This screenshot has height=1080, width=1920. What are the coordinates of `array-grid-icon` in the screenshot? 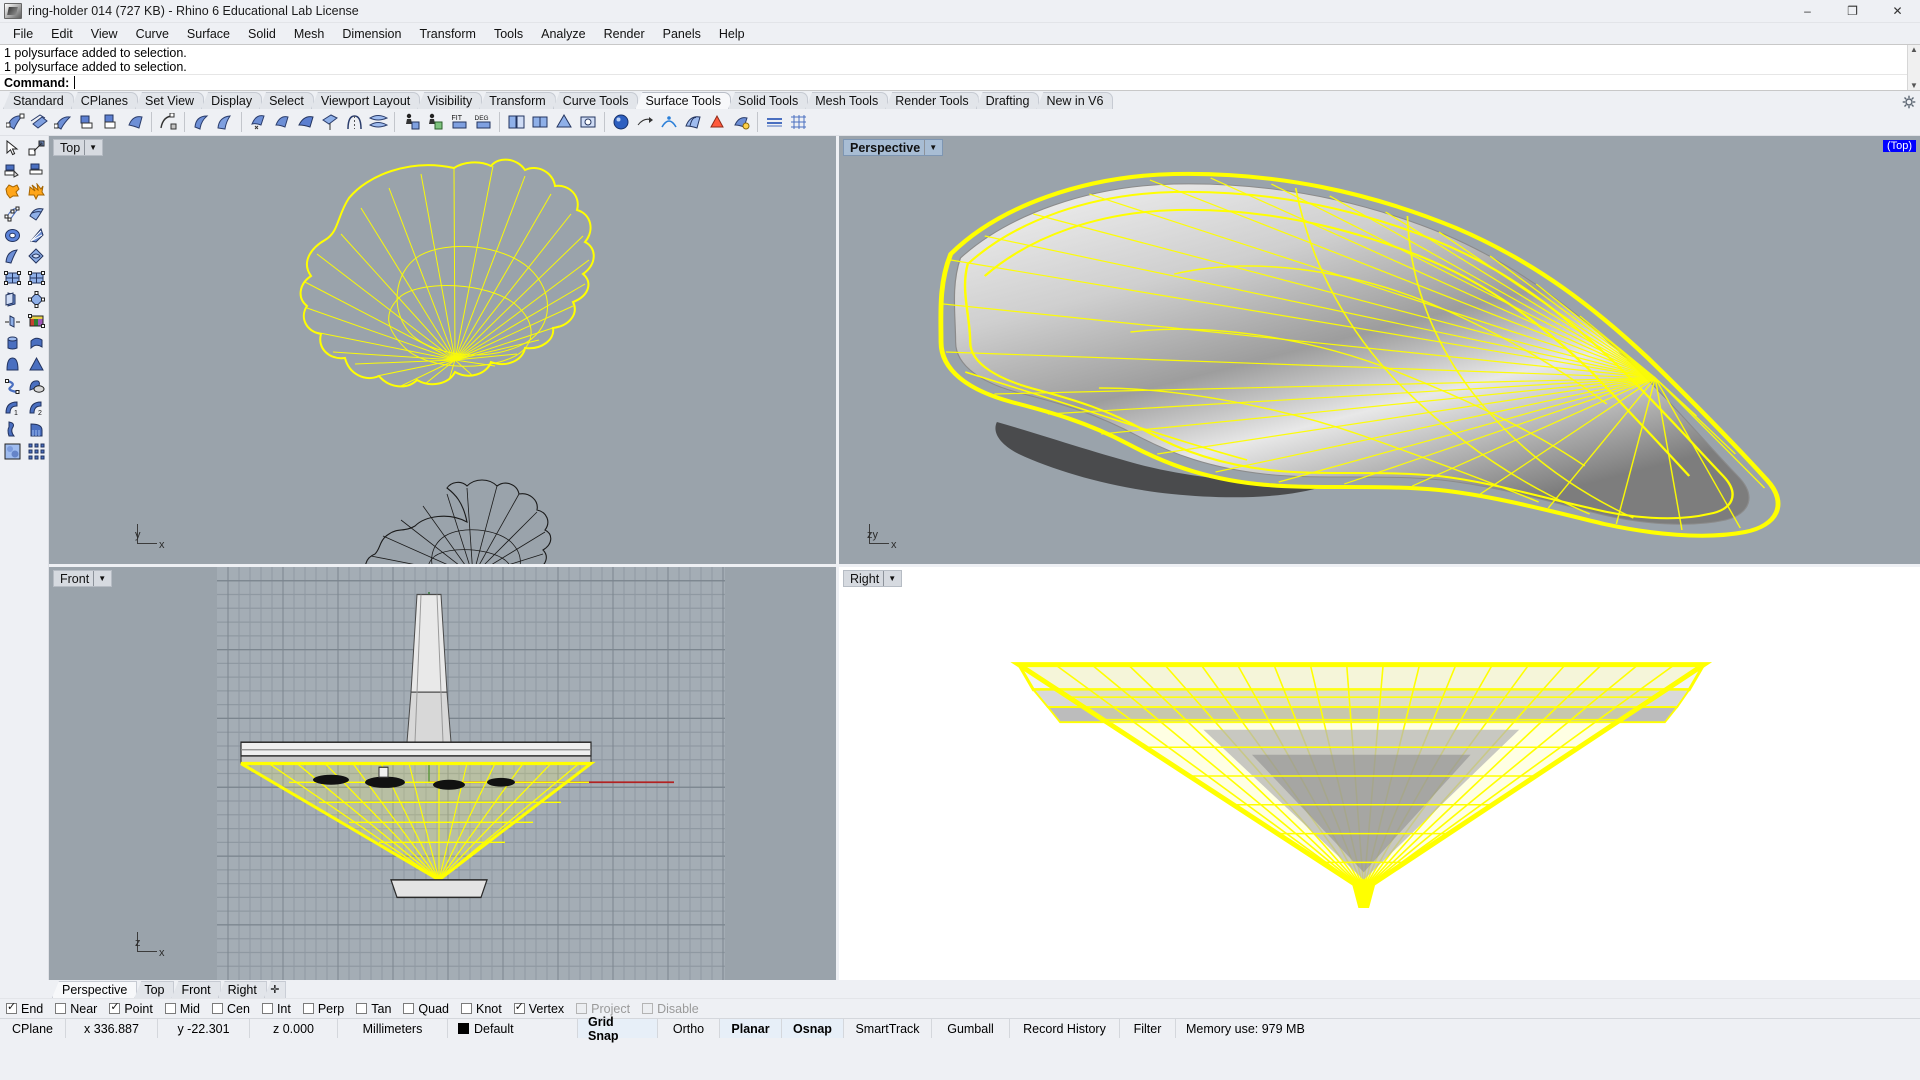 It's located at (36, 451).